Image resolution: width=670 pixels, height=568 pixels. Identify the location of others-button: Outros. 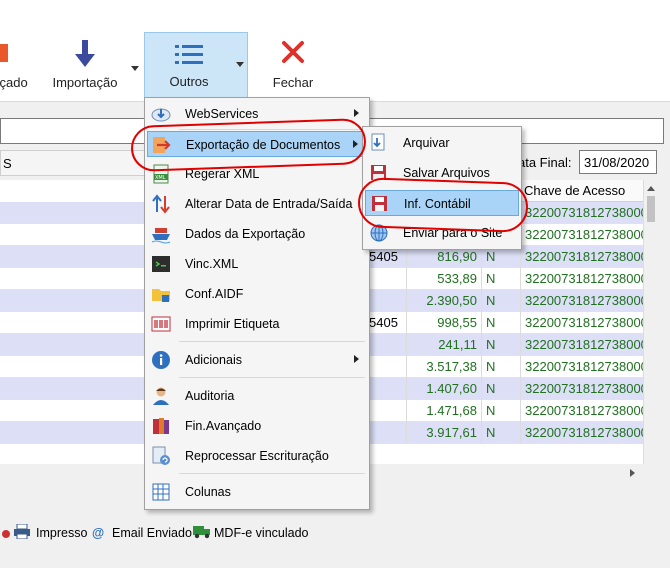
(189, 65).